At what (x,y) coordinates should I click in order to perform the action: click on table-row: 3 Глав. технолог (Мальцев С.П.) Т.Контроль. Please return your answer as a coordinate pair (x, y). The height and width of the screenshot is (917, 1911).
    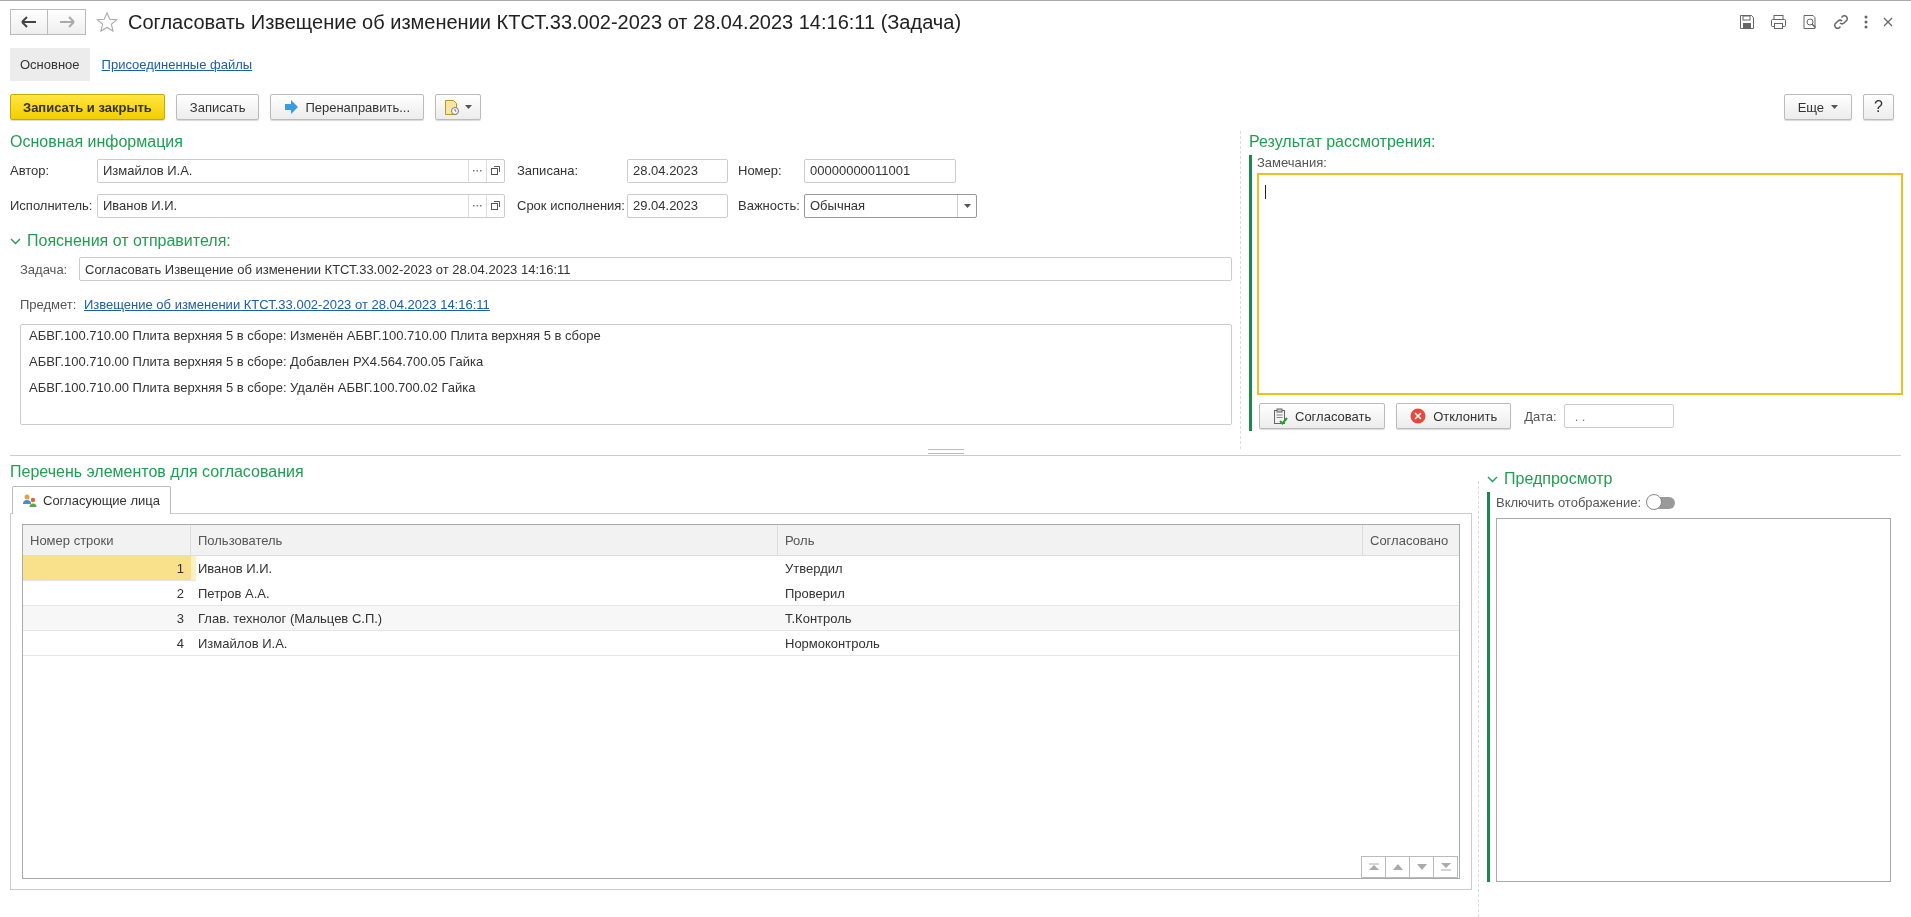
    Looking at the image, I should click on (741, 618).